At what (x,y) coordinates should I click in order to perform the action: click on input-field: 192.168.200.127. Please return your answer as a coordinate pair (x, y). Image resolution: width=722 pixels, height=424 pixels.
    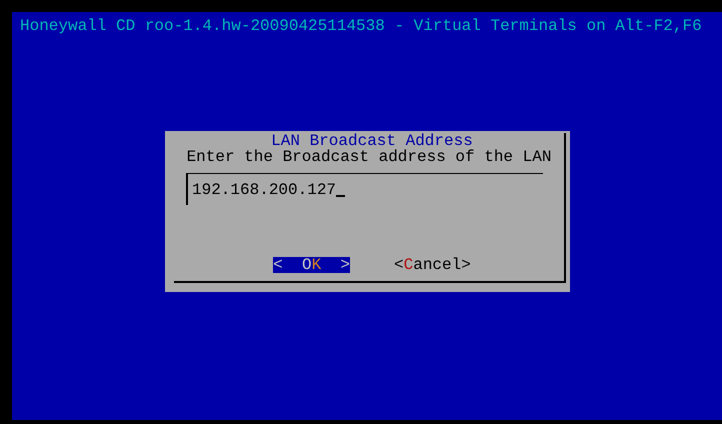
    Looking at the image, I should click on (364, 189).